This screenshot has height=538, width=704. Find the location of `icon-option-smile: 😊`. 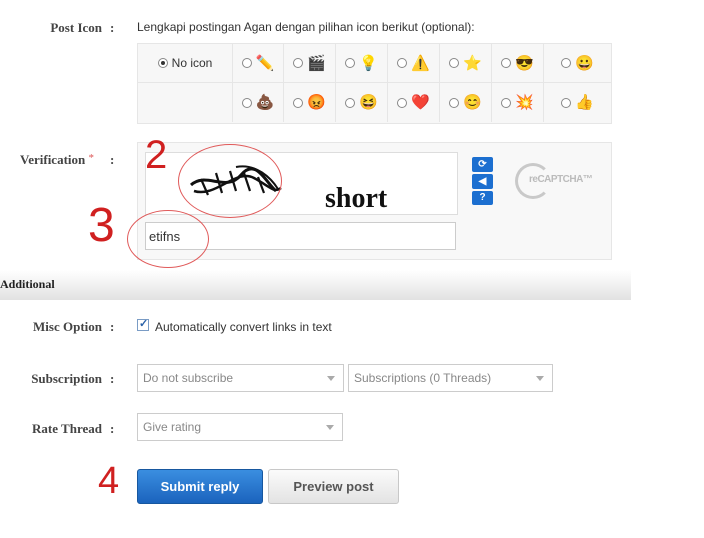

icon-option-smile: 😊 is located at coordinates (466, 102).